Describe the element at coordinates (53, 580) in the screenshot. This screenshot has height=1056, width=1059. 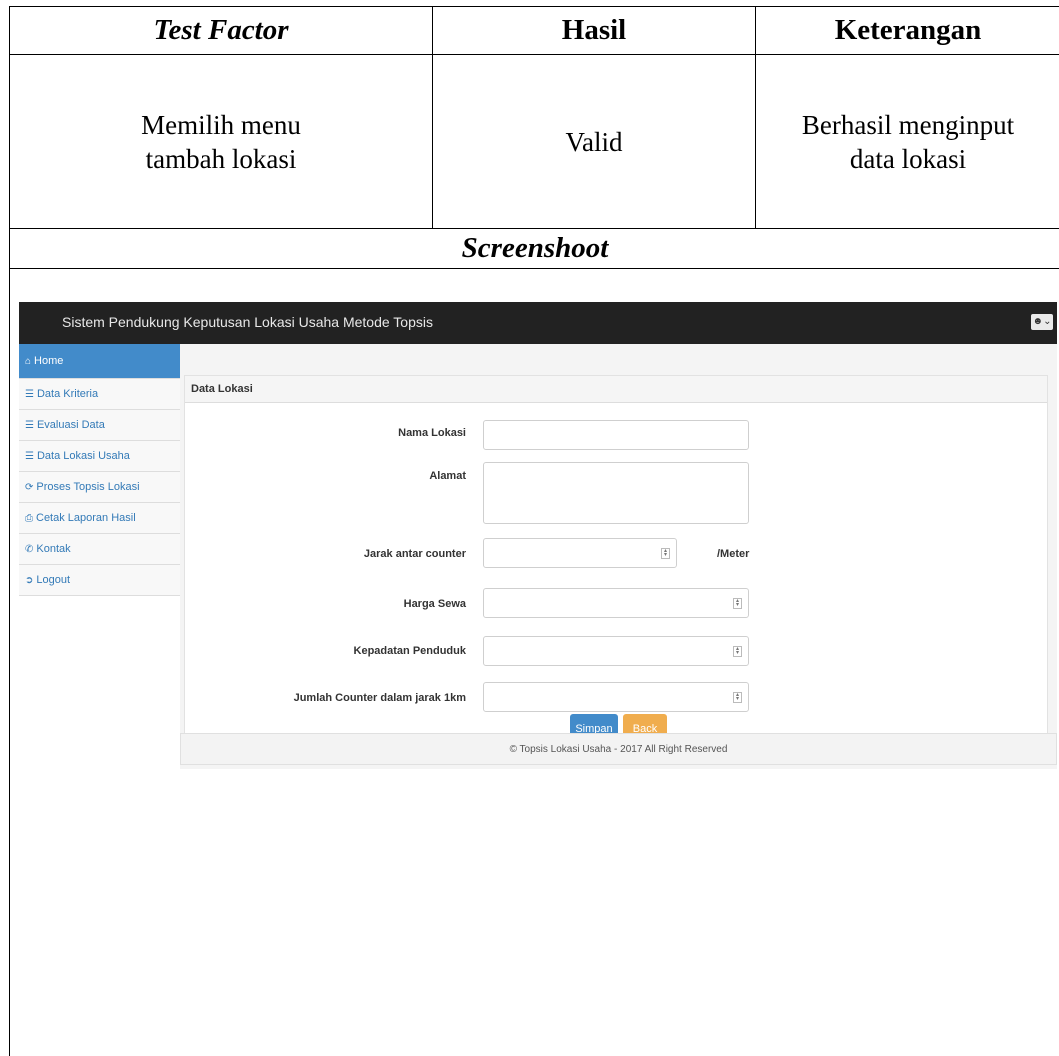
I see `sidebar-item-label: Logout` at that location.